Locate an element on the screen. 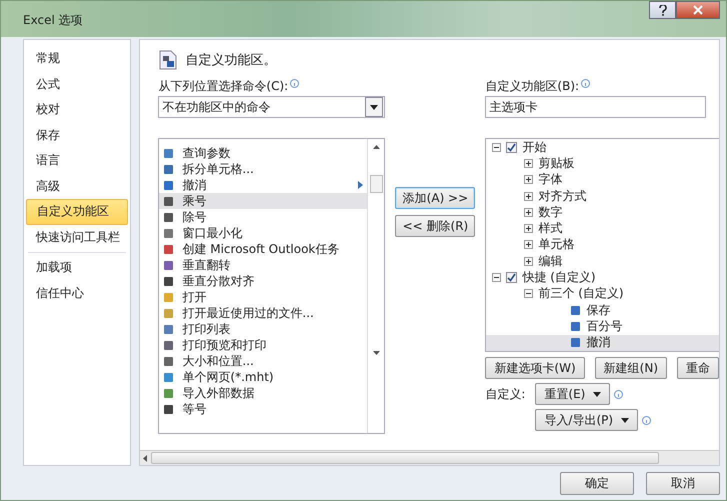  reset-button: 重置(E) is located at coordinates (572, 394).